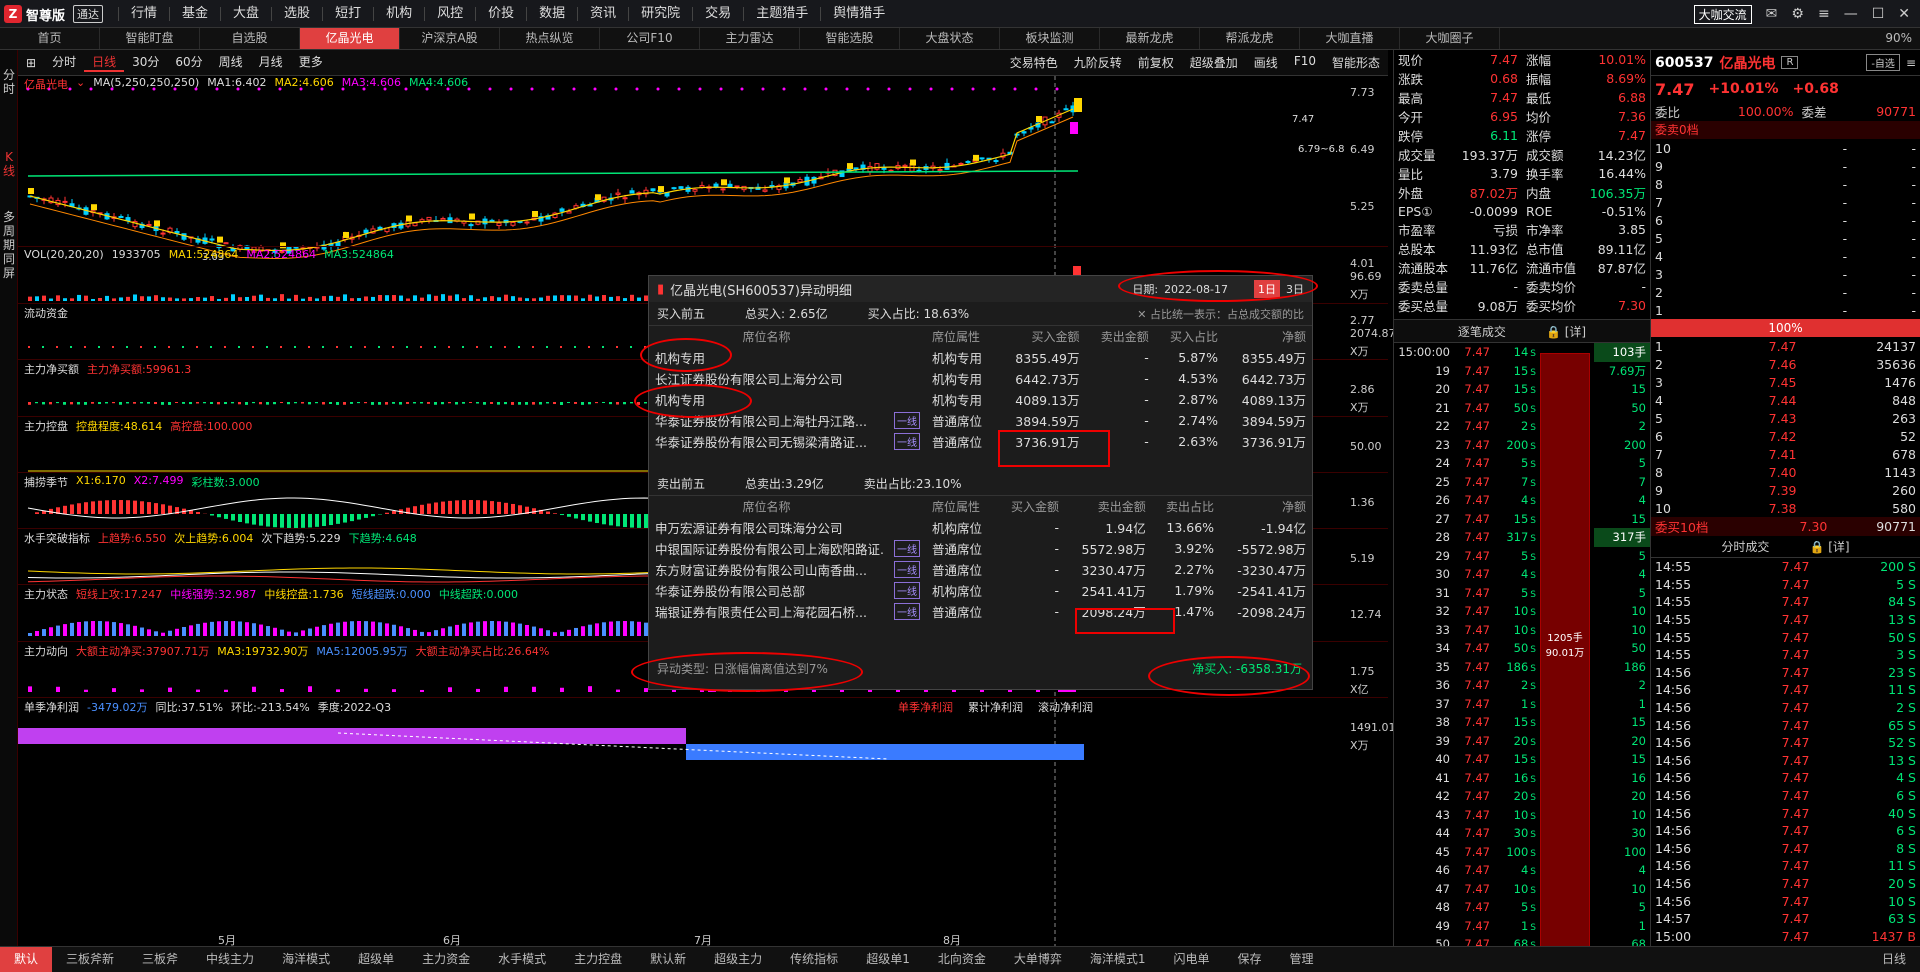 This screenshot has height=972, width=1920. I want to click on period-indicator: 日线, so click(1894, 959).